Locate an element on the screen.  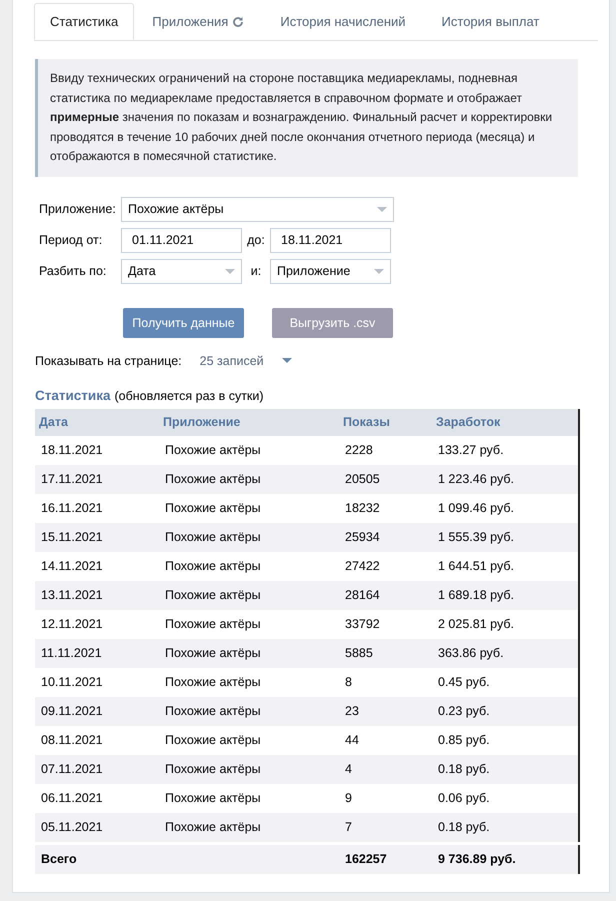
table-cell: 2 025.81 руб. is located at coordinates (505, 624).